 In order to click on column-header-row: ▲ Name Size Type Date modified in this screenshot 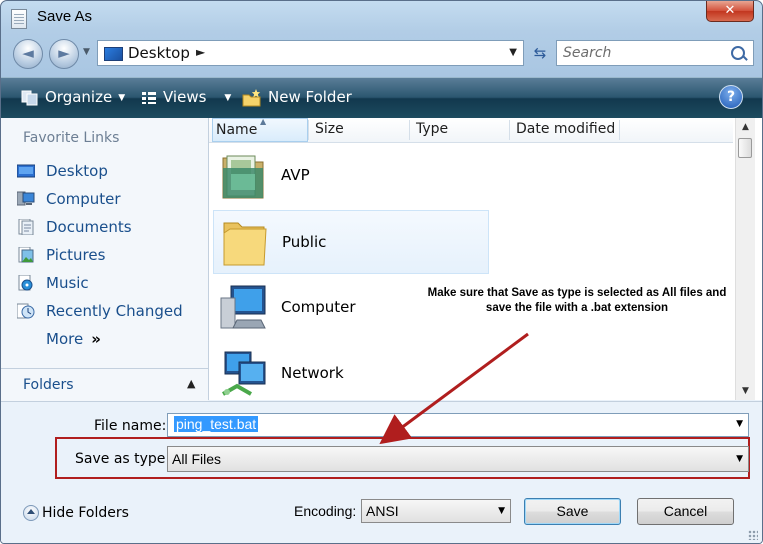, I will do `click(471, 130)`.